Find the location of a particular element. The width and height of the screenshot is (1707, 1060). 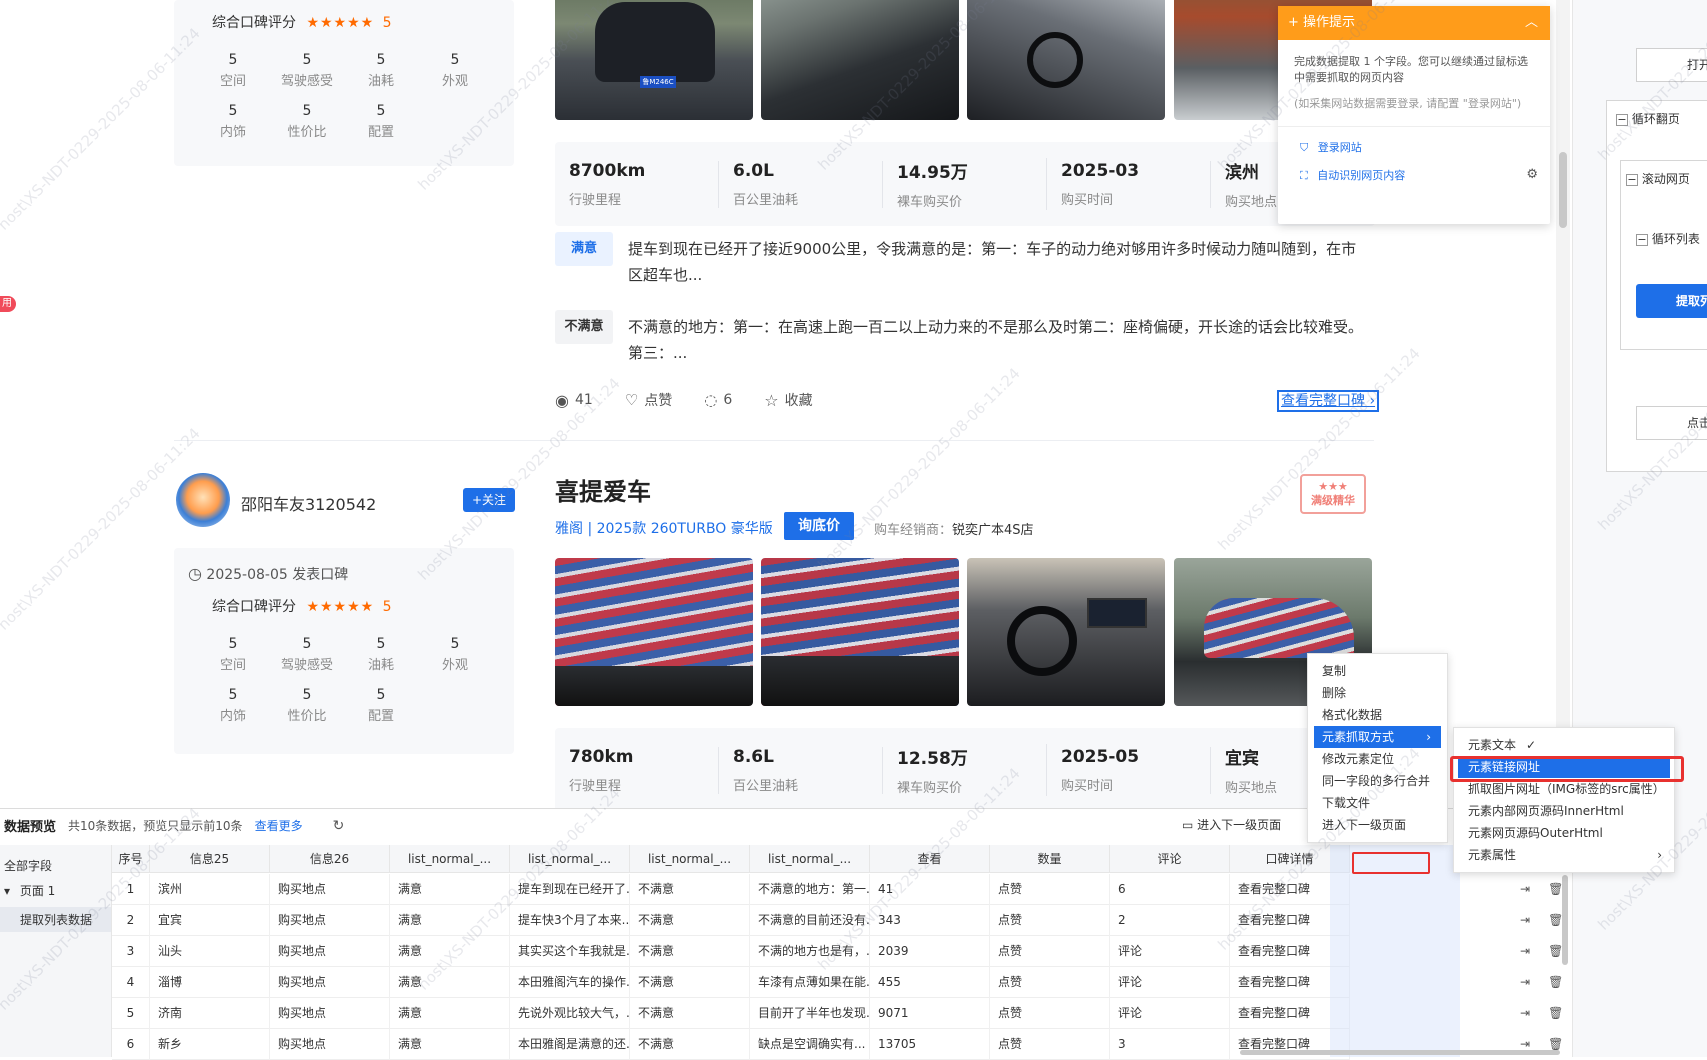

column-header: 信息25 is located at coordinates (210, 859).